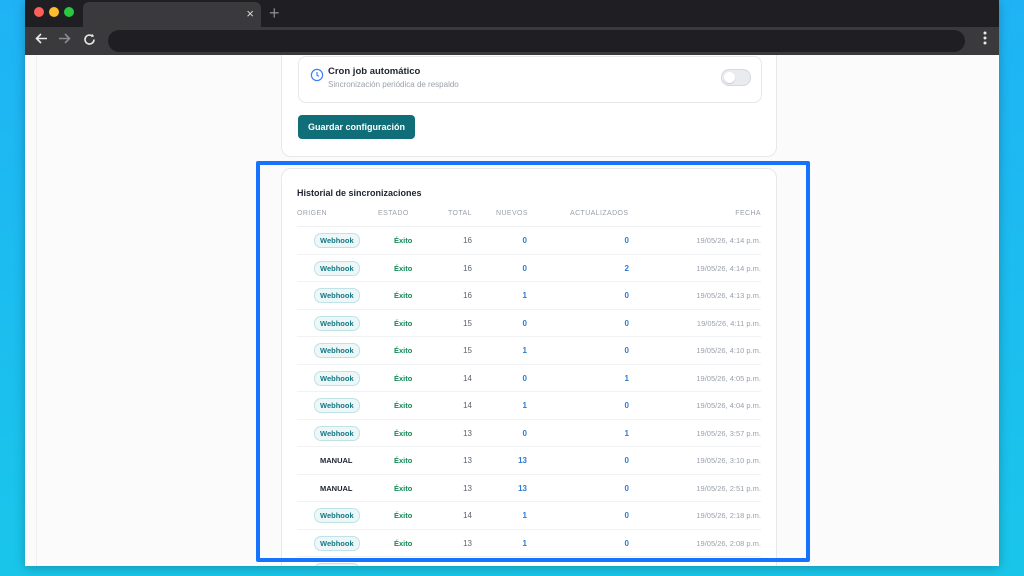 This screenshot has height=576, width=1024. I want to click on new-tab-icon: +, so click(274, 13).